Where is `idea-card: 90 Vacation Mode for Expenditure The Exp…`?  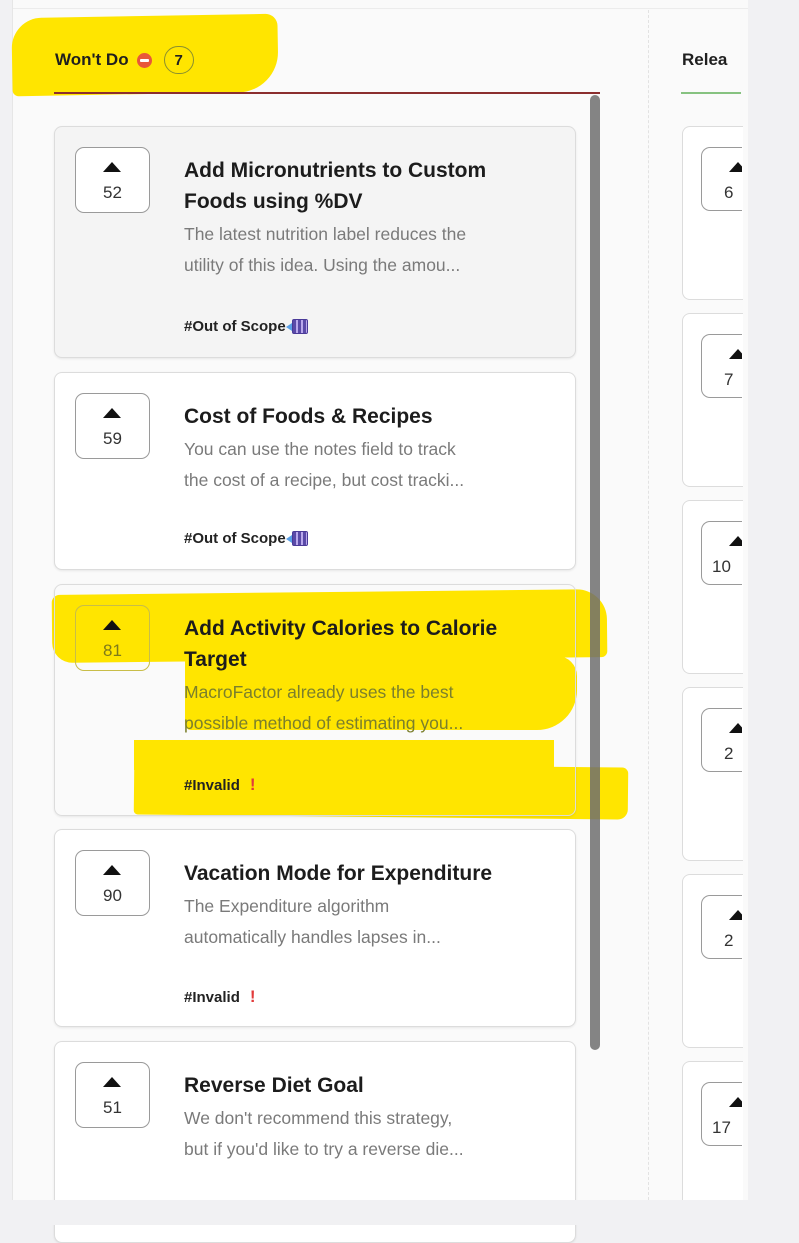 idea-card: 90 Vacation Mode for Expenditure The Exp… is located at coordinates (315, 928).